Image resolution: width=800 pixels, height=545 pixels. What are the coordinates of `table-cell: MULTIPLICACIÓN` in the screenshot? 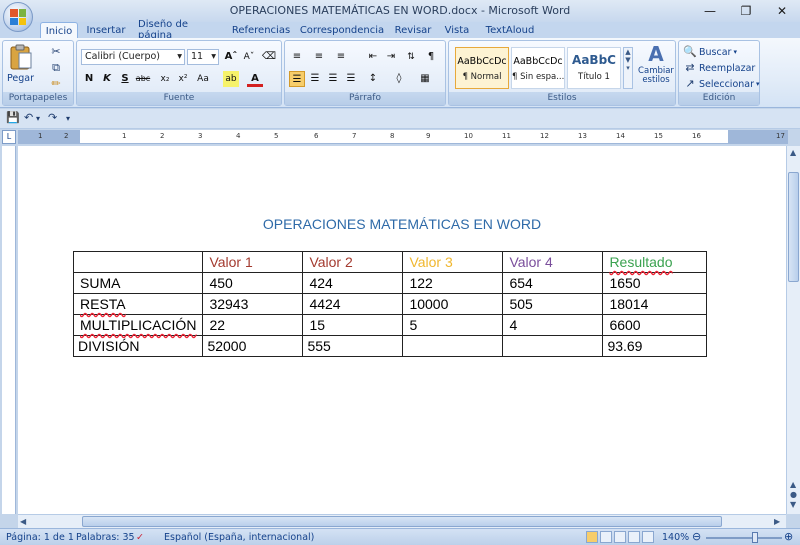 It's located at (138, 325).